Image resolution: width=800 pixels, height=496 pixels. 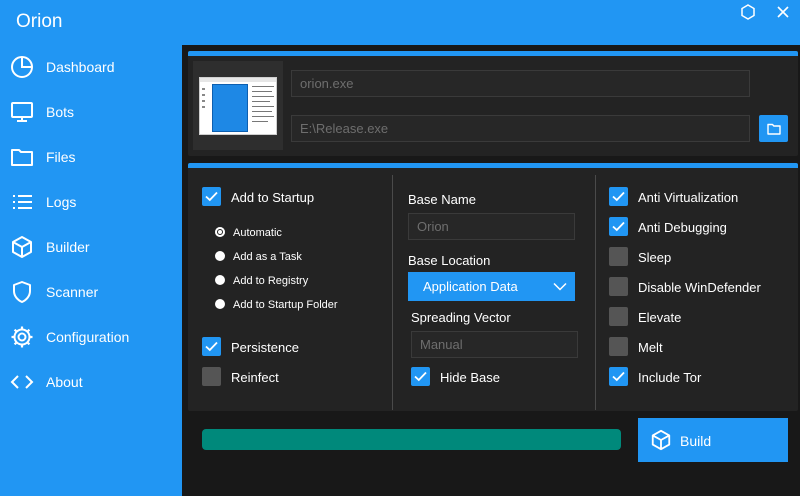 What do you see at coordinates (220, 232) in the screenshot?
I see `radio-automatic` at bounding box center [220, 232].